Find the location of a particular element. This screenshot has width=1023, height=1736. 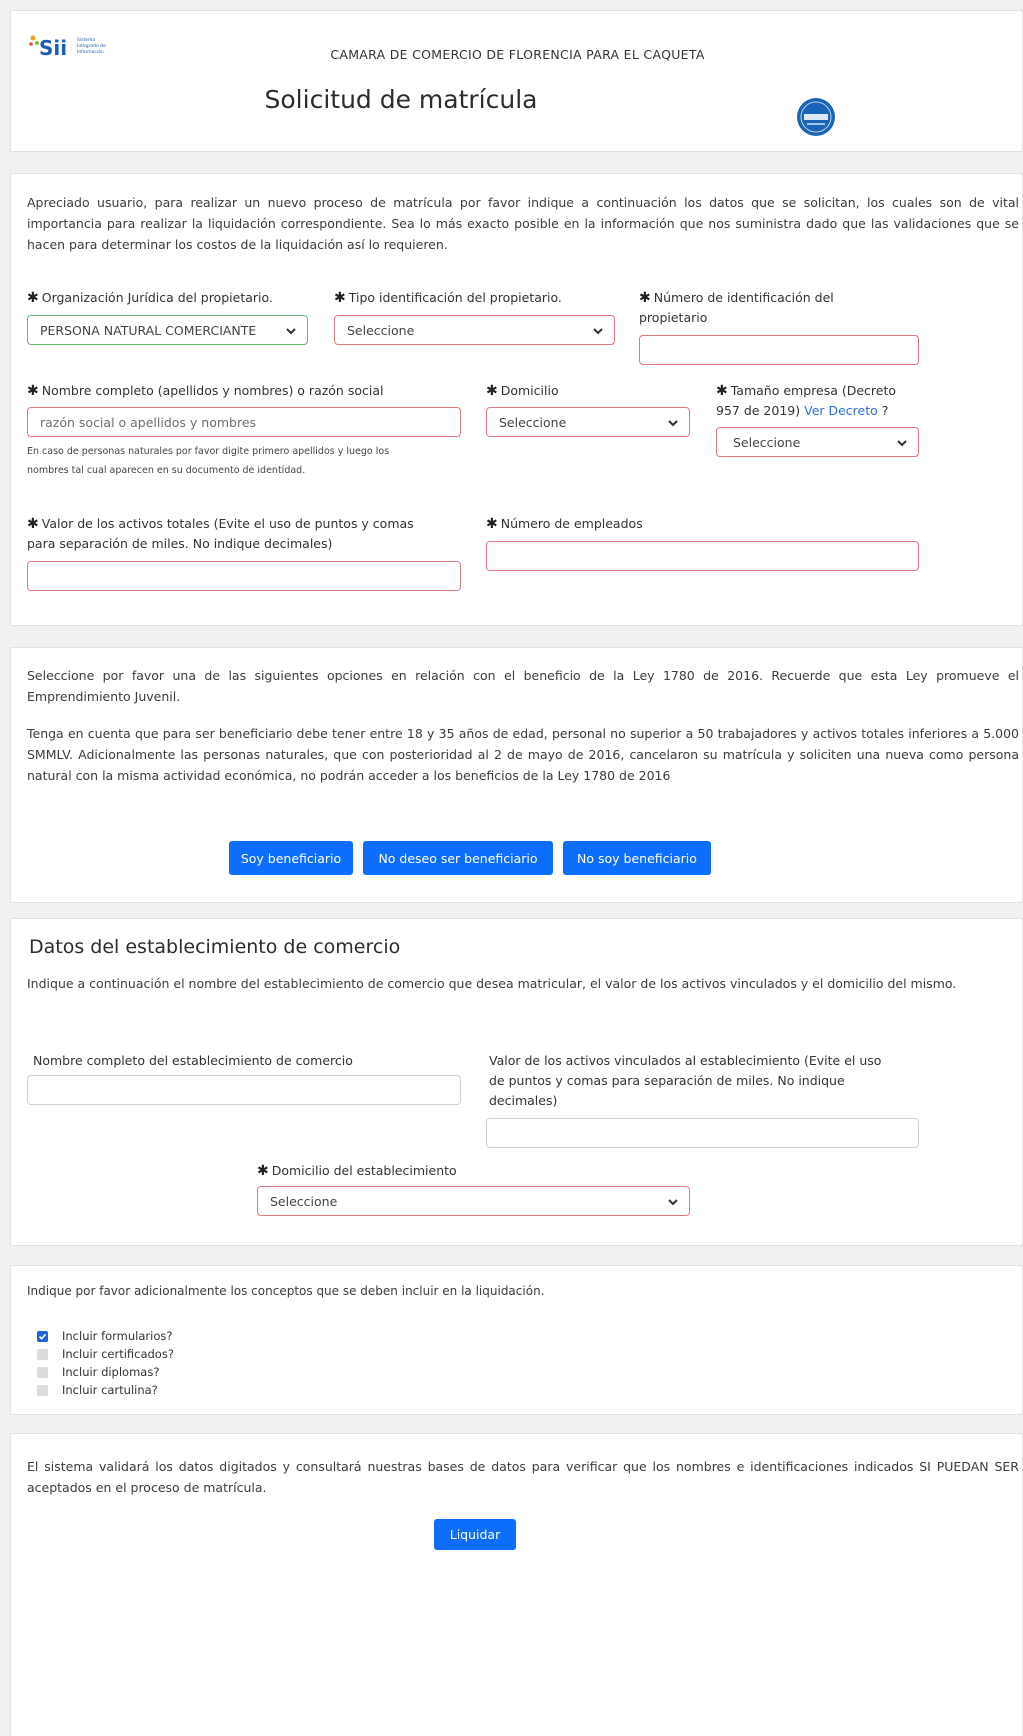

establishment-domicile-select: Seleccione is located at coordinates (473, 1201).